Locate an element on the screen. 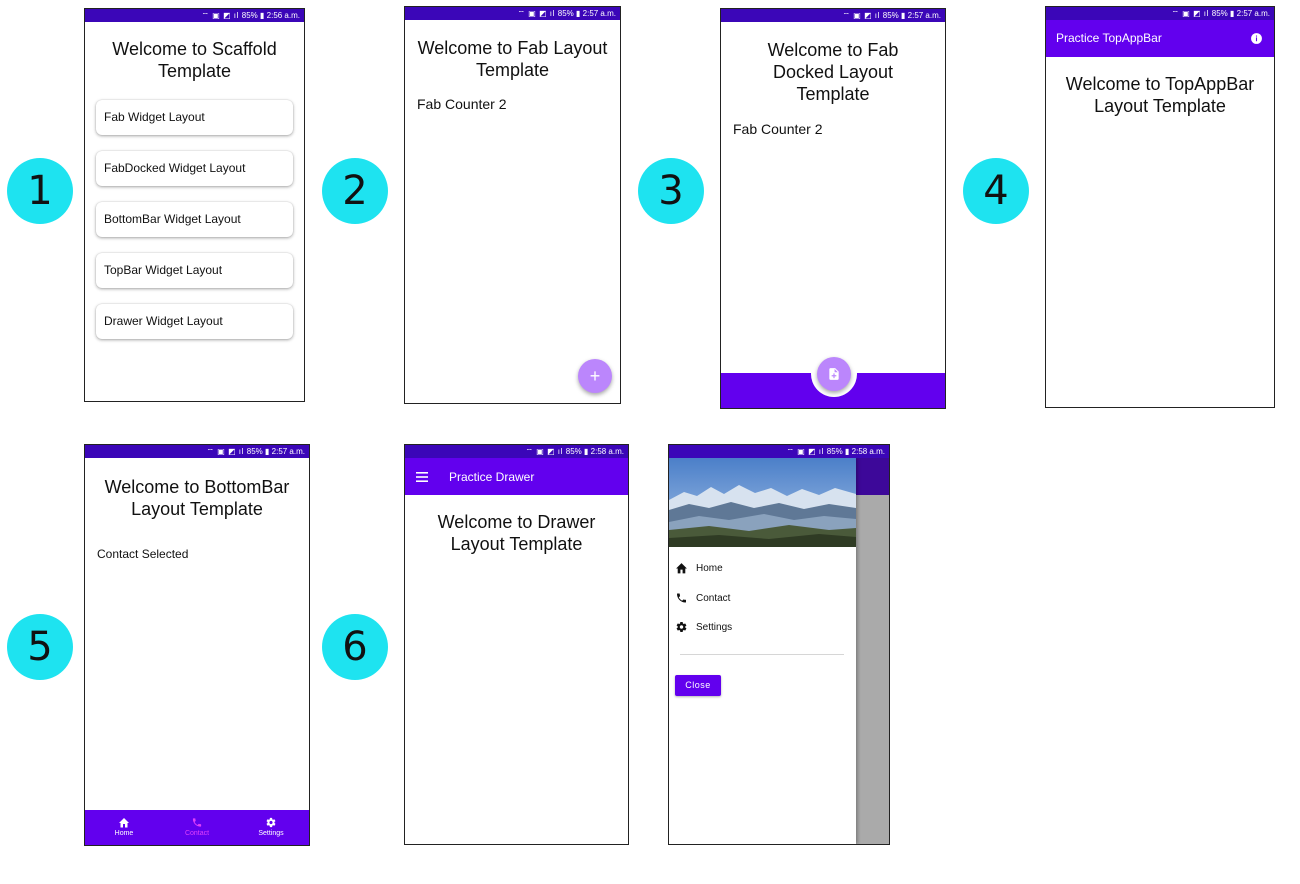 Image resolution: width=1300 pixels, height=884 pixels. top-app-bar: Practice Drawer is located at coordinates (516, 476).